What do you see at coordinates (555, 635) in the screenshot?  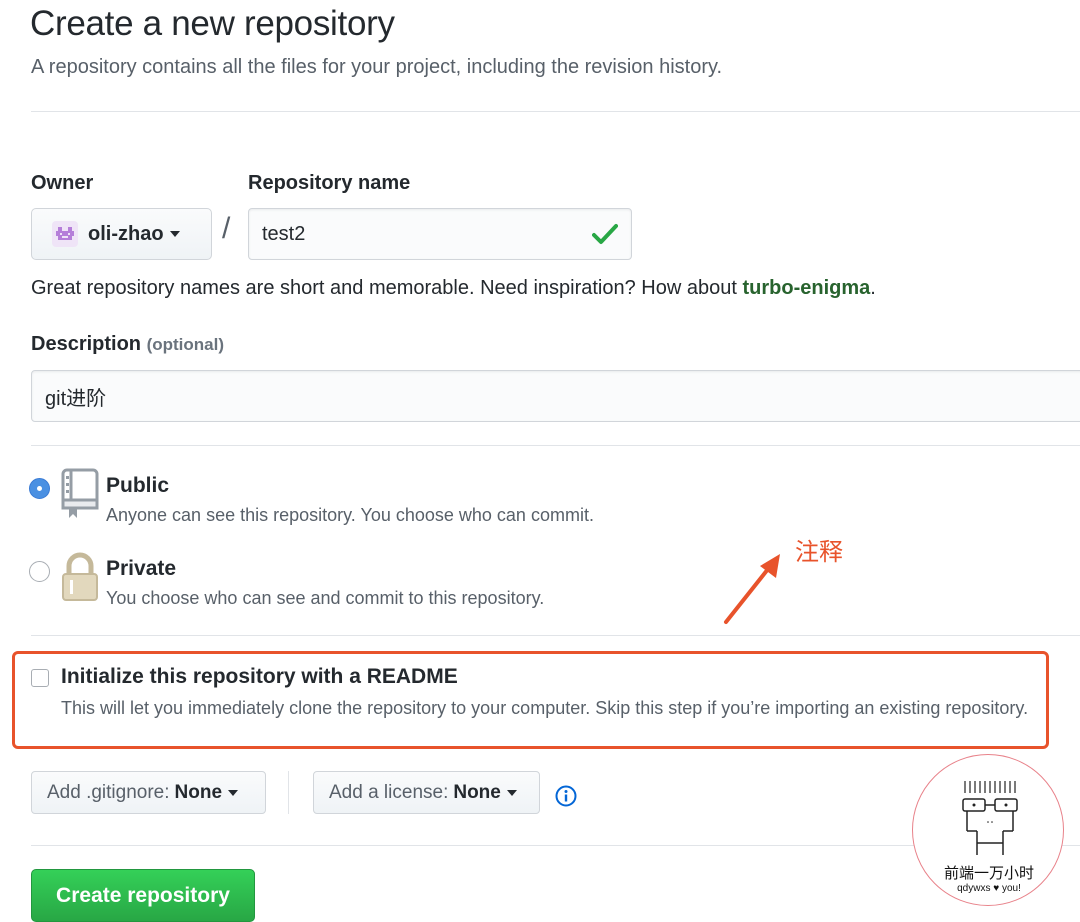 I see `visibility-divider` at bounding box center [555, 635].